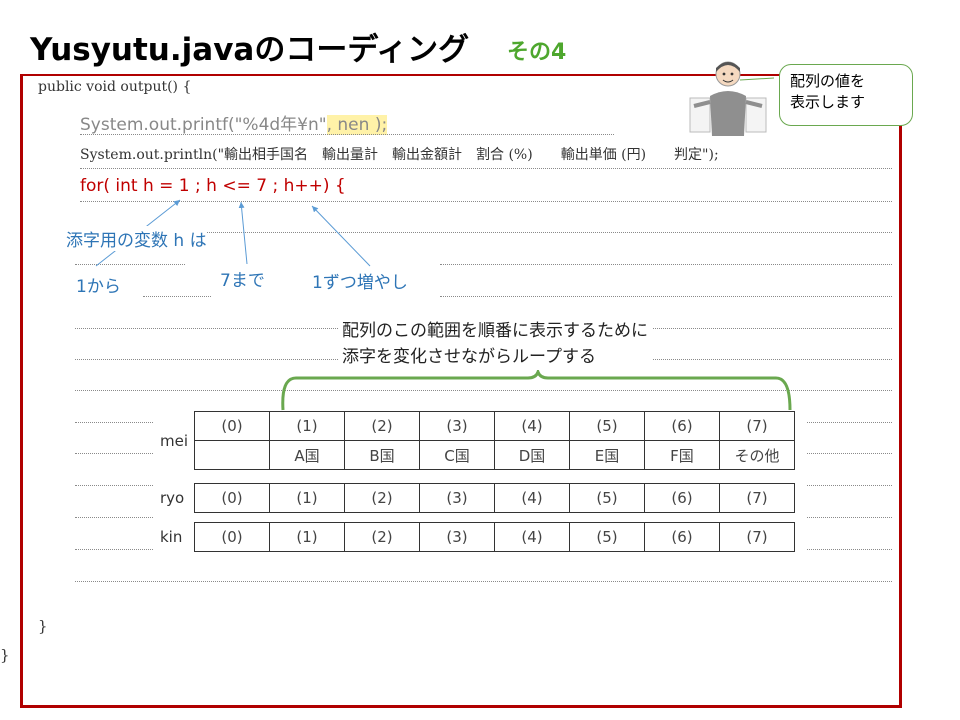 The width and height of the screenshot is (960, 720). Describe the element at coordinates (457, 455) in the screenshot. I see `array-value-cell: C国` at that location.